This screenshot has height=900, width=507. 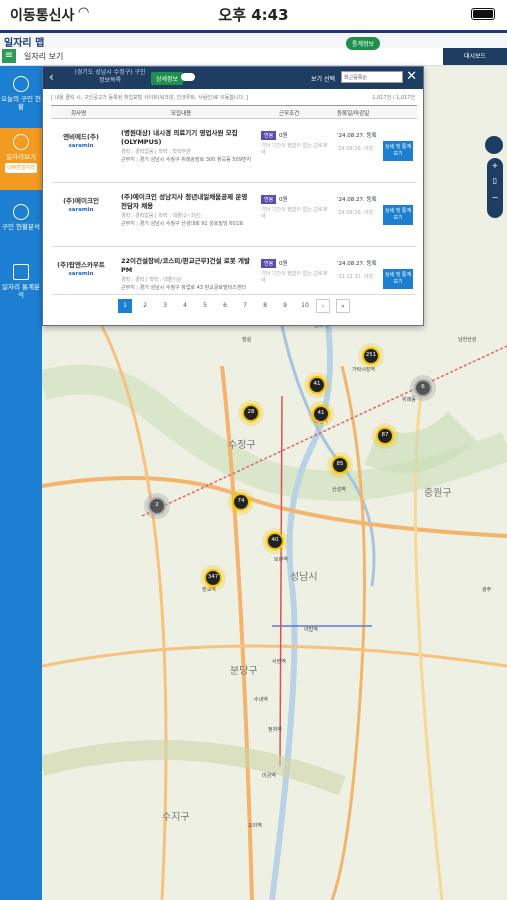 What do you see at coordinates (409, 400) in the screenshot?
I see `place-label: 위례동` at bounding box center [409, 400].